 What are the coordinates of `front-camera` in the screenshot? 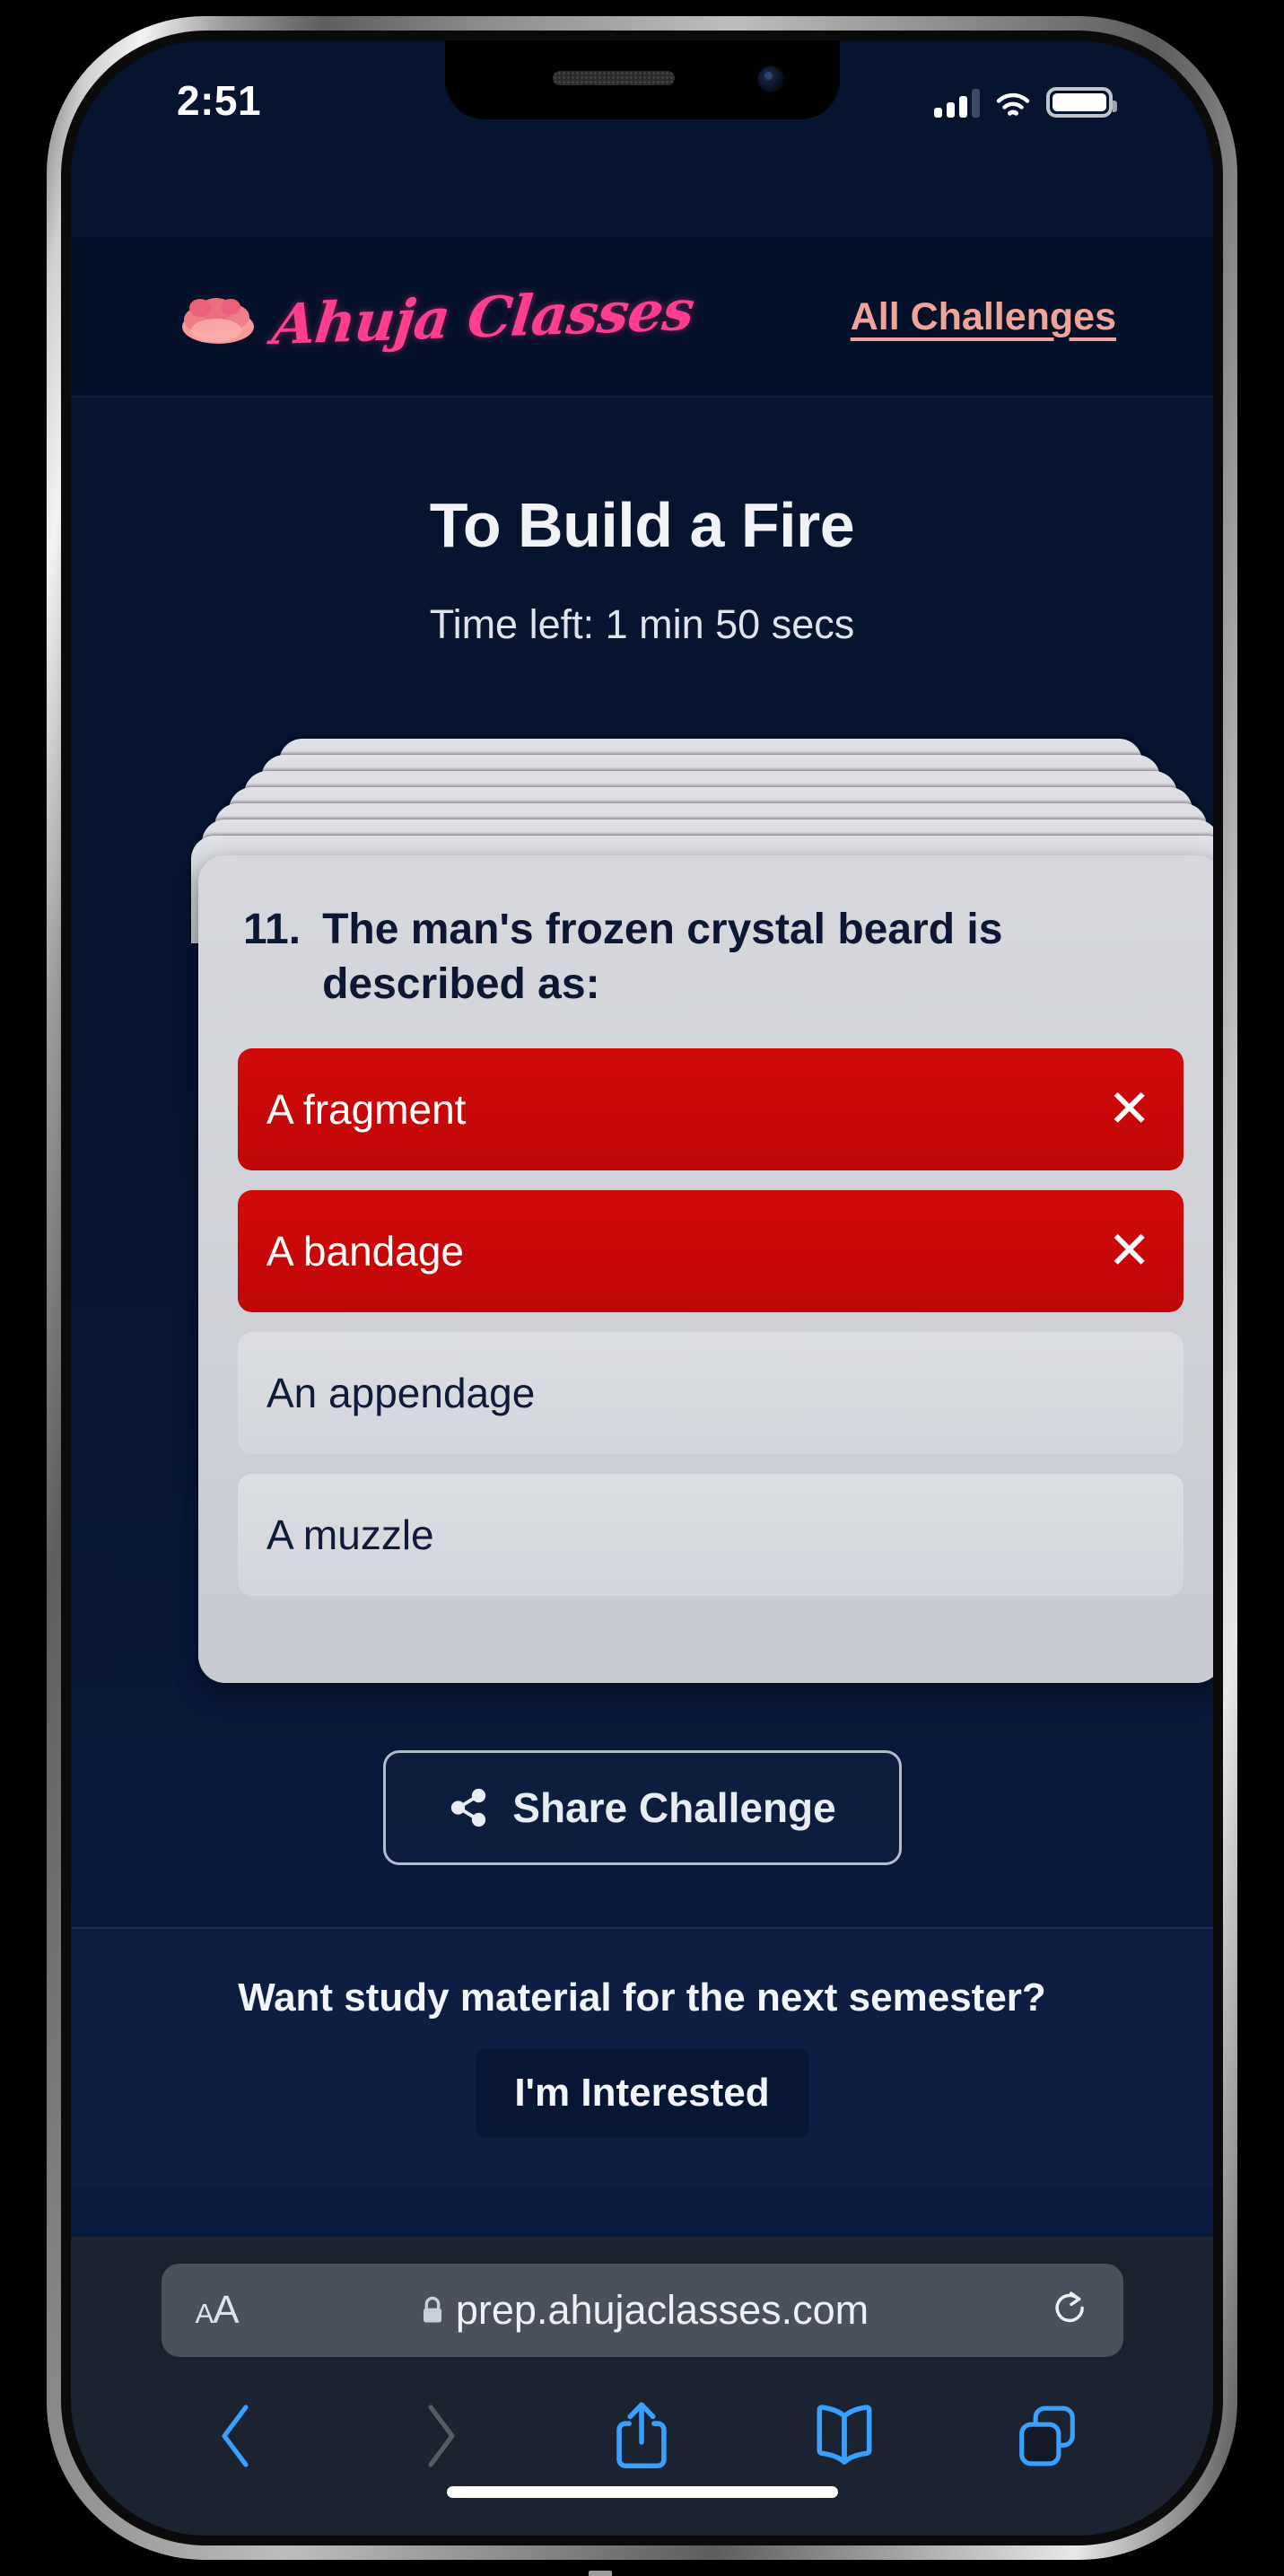 It's located at (770, 79).